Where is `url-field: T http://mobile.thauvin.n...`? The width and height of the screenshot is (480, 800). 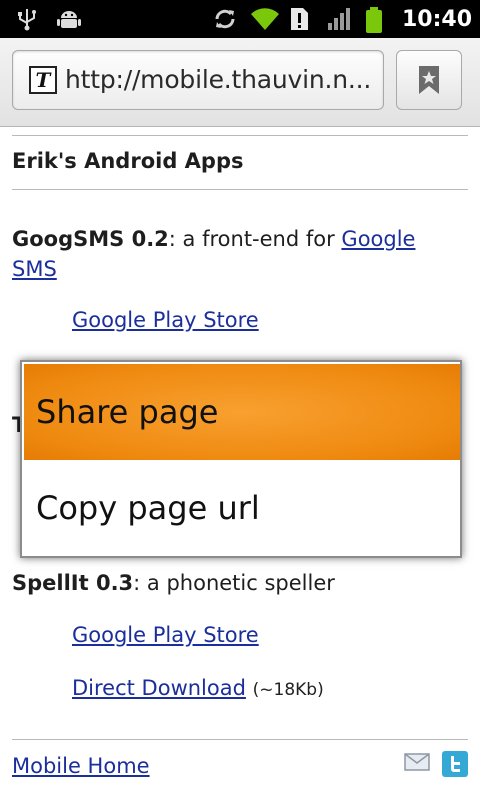 url-field: T http://mobile.thauvin.n... is located at coordinates (198, 80).